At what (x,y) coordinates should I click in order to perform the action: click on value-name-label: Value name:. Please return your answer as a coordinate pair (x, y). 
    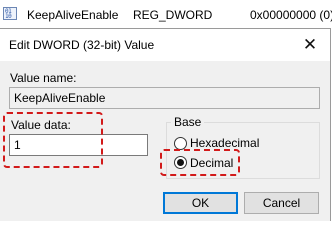
    Looking at the image, I should click on (43, 78).